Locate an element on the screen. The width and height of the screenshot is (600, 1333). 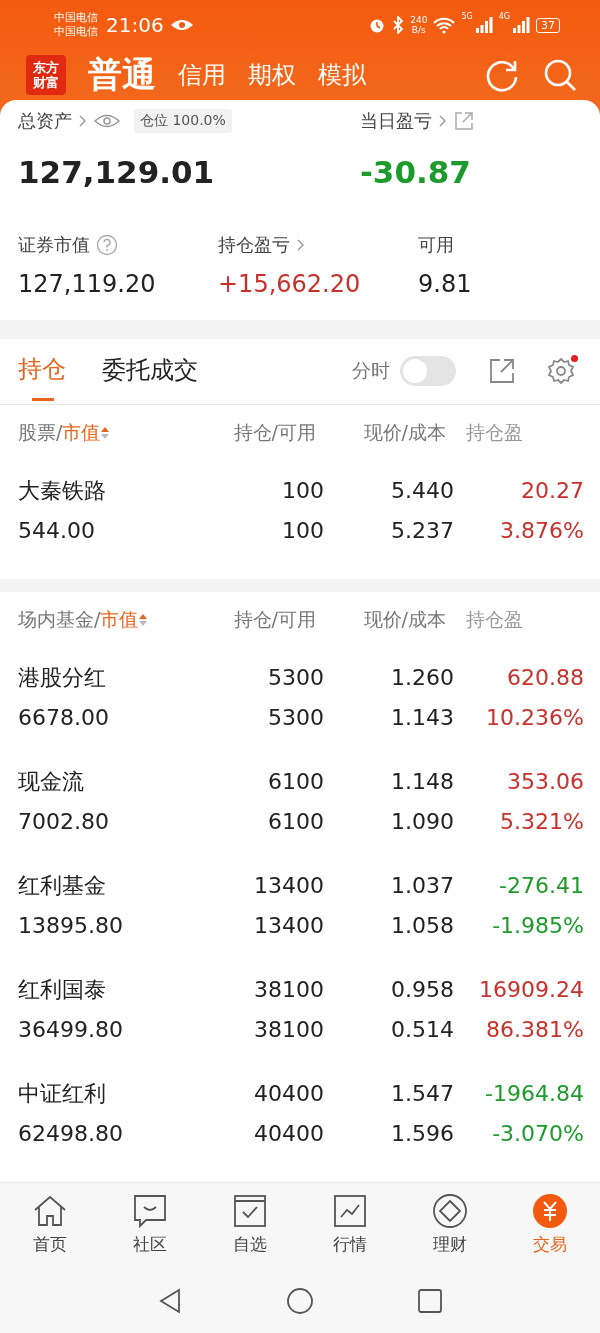
app-logo: 东方 财富 is located at coordinates (46, 75).